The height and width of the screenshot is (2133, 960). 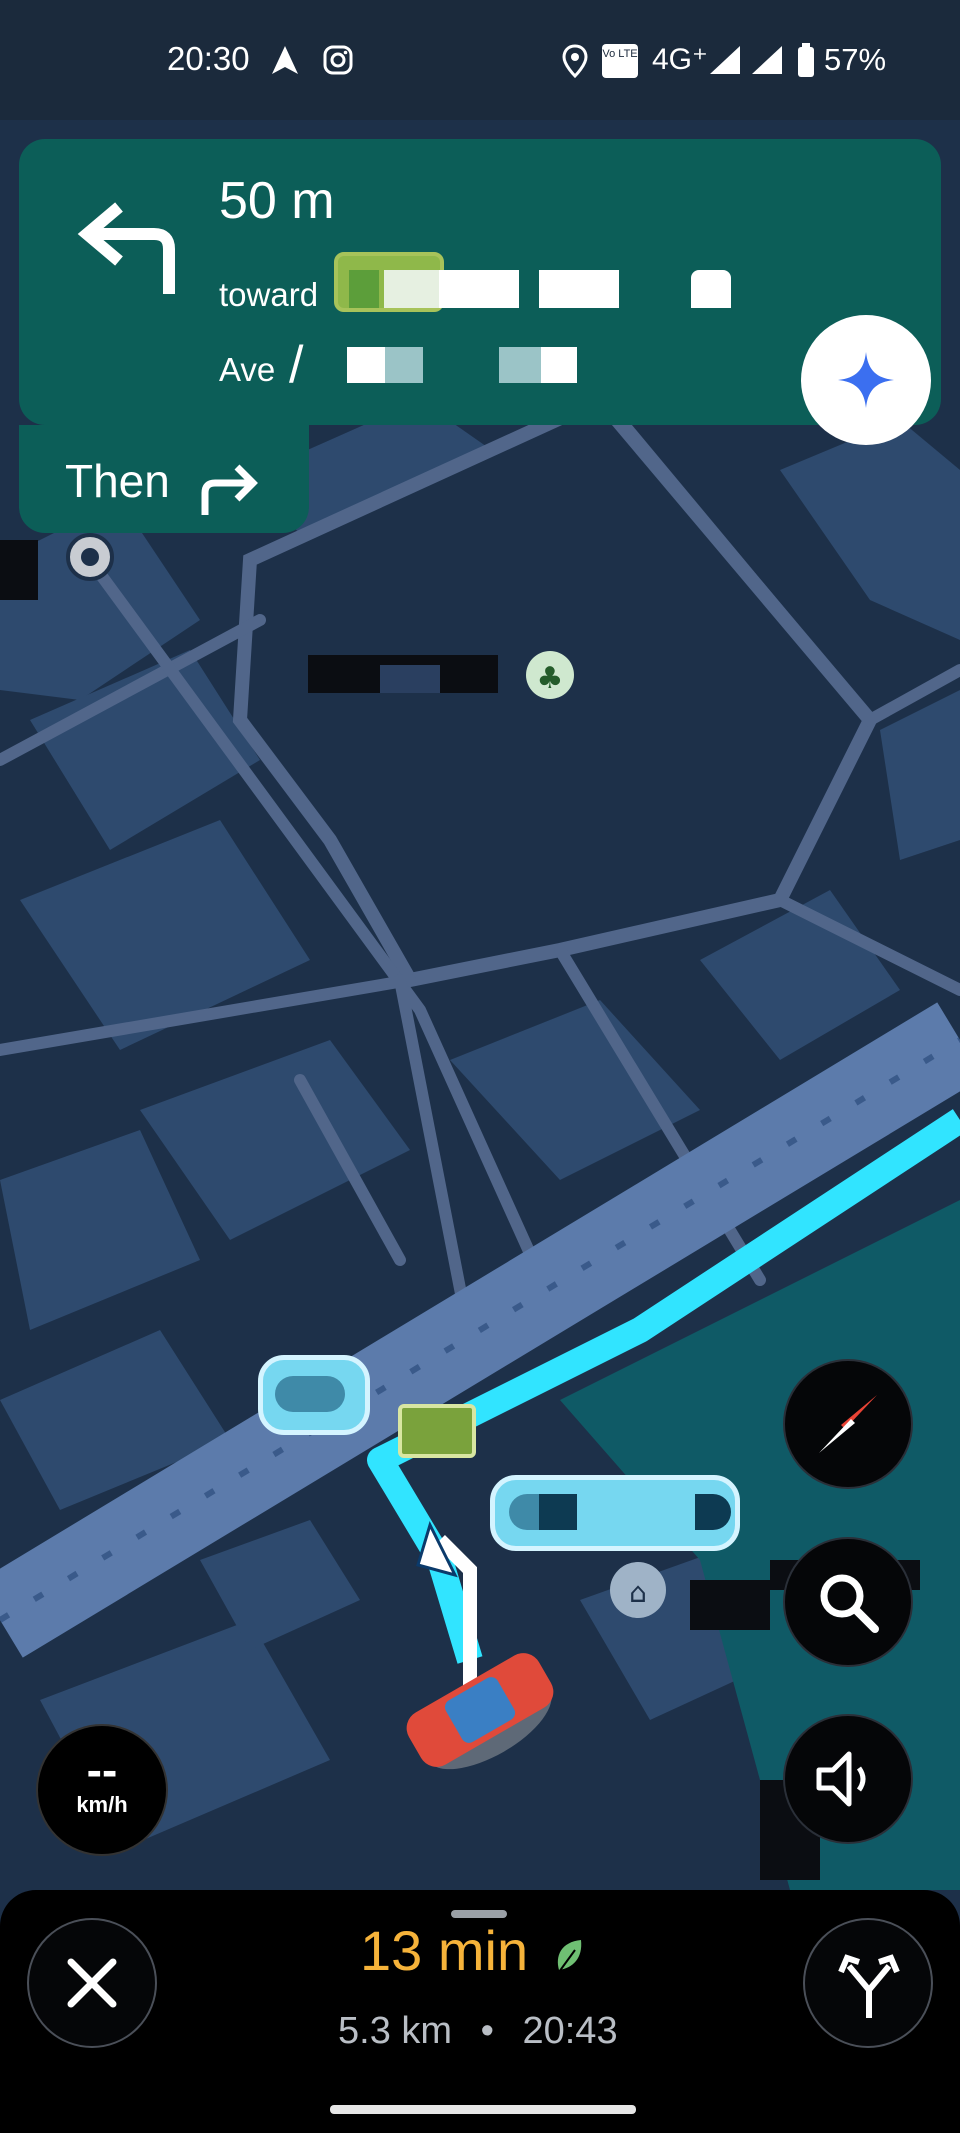 What do you see at coordinates (314, 1395) in the screenshot?
I see `route-label-bubble` at bounding box center [314, 1395].